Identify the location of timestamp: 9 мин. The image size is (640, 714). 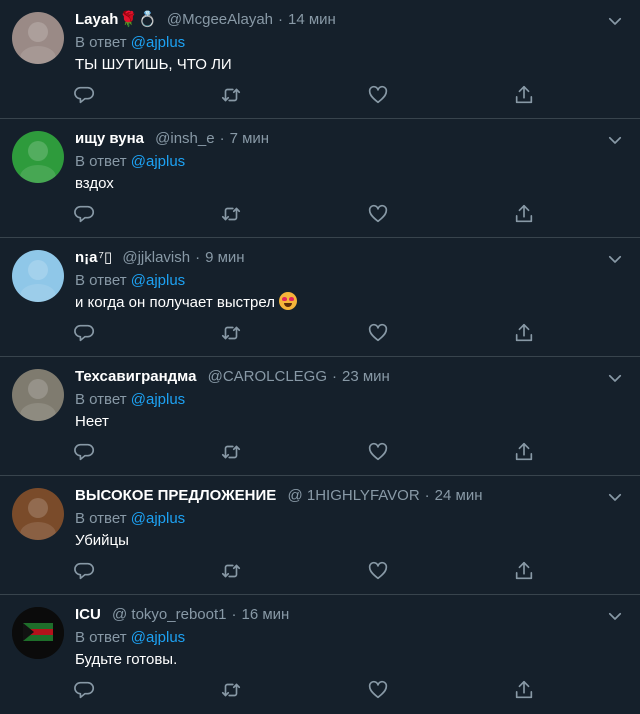
(225, 257).